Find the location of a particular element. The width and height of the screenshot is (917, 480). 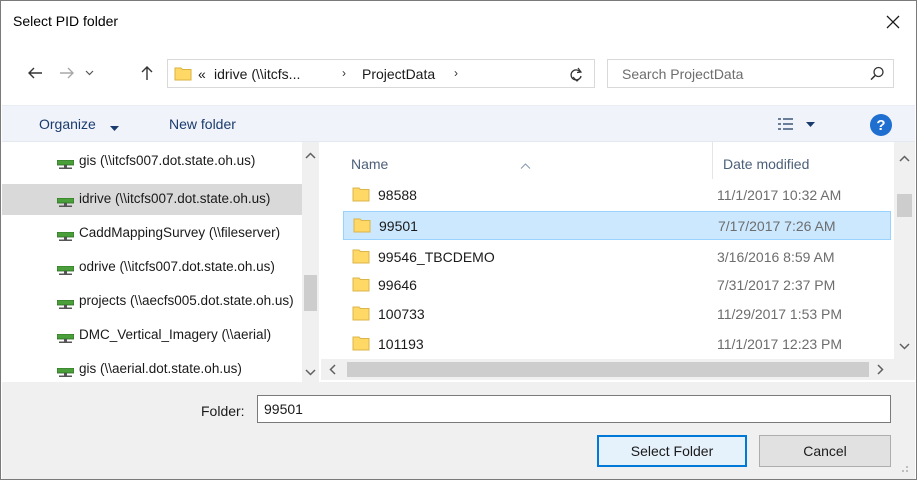

nav-item-label: CaddMappingSurvey (\\fileserver) is located at coordinates (180, 232).